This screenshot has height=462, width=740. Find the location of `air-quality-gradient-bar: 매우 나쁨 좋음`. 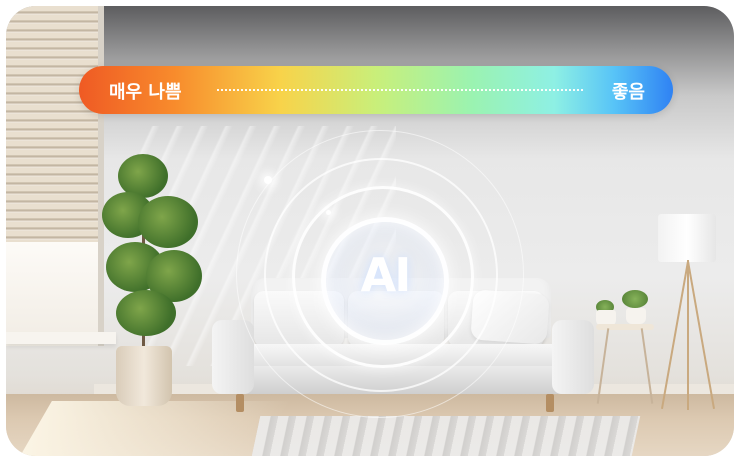

air-quality-gradient-bar: 매우 나쁨 좋음 is located at coordinates (376, 90).